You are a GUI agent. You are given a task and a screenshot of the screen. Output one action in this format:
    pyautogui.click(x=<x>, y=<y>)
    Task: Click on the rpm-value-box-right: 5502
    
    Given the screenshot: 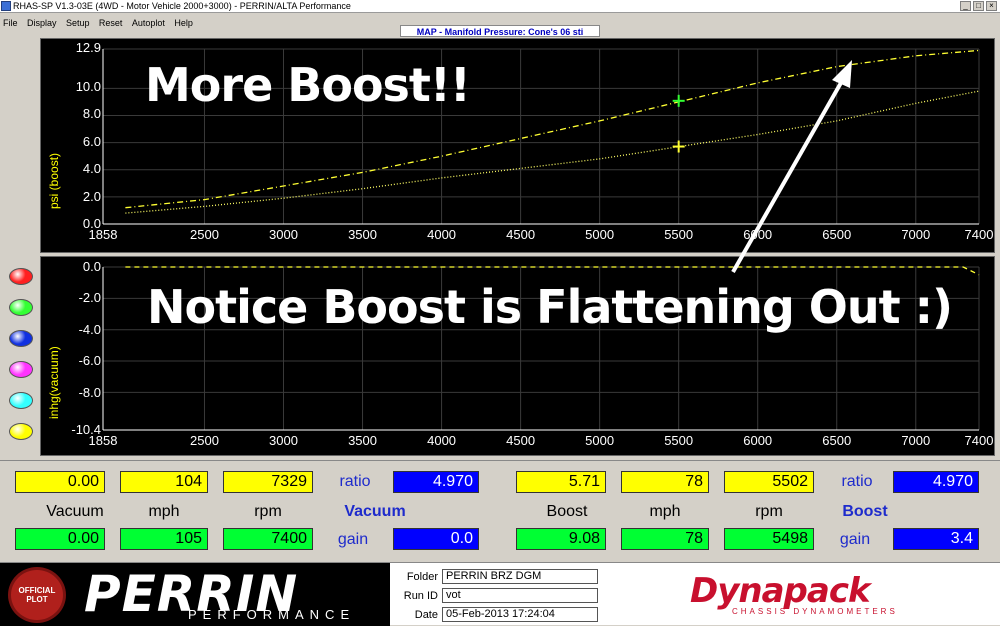 What is the action you would take?
    pyautogui.click(x=769, y=482)
    